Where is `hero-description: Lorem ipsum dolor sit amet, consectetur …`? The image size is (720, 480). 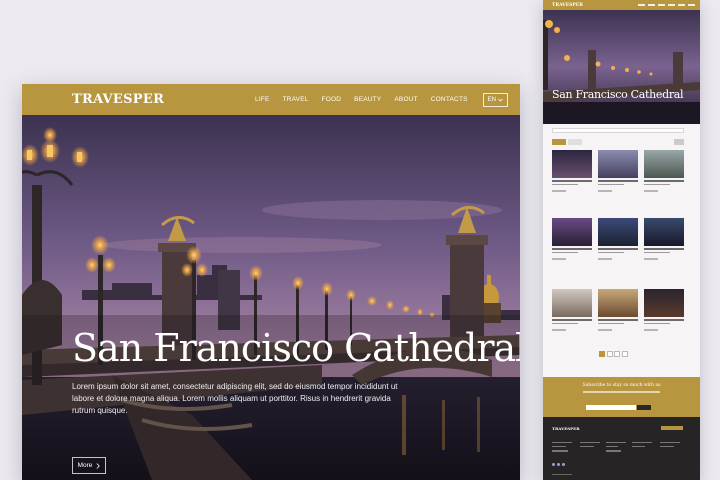
hero-description: Lorem ipsum dolor sit amet, consectetur … is located at coordinates (235, 398).